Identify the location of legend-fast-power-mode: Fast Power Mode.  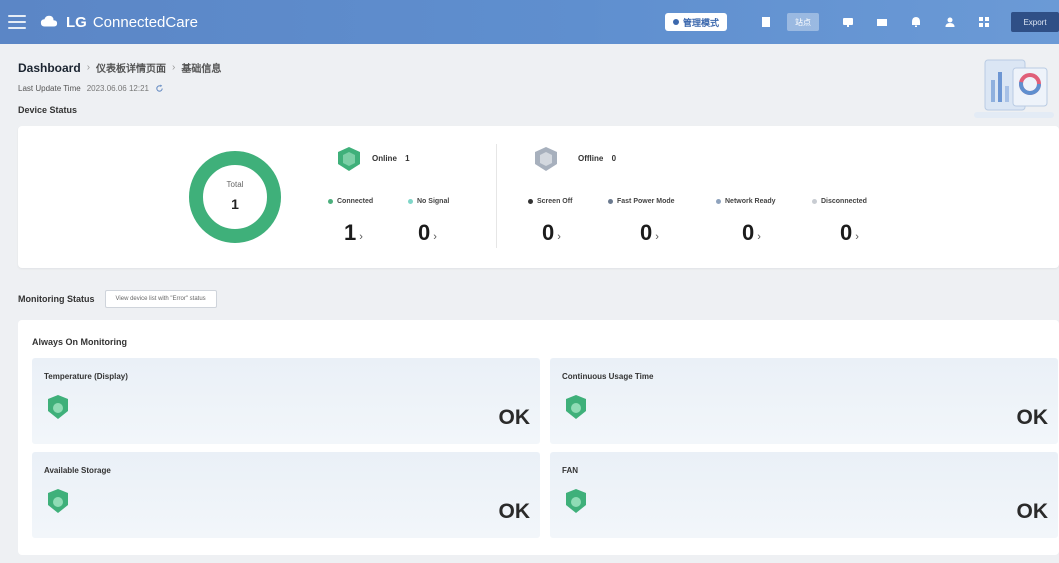
(641, 201).